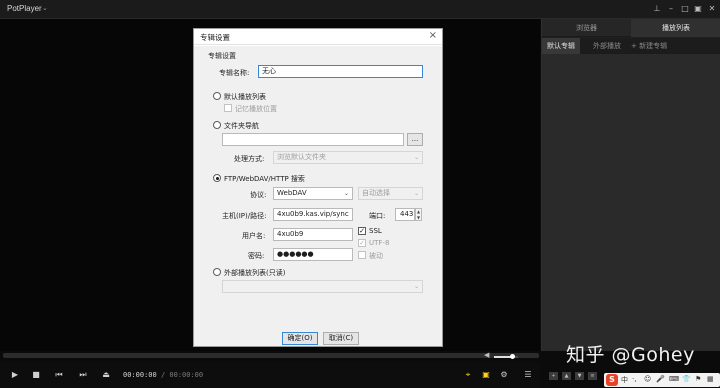  What do you see at coordinates (579, 376) in the screenshot?
I see `playlist-down-icon: ▼` at bounding box center [579, 376].